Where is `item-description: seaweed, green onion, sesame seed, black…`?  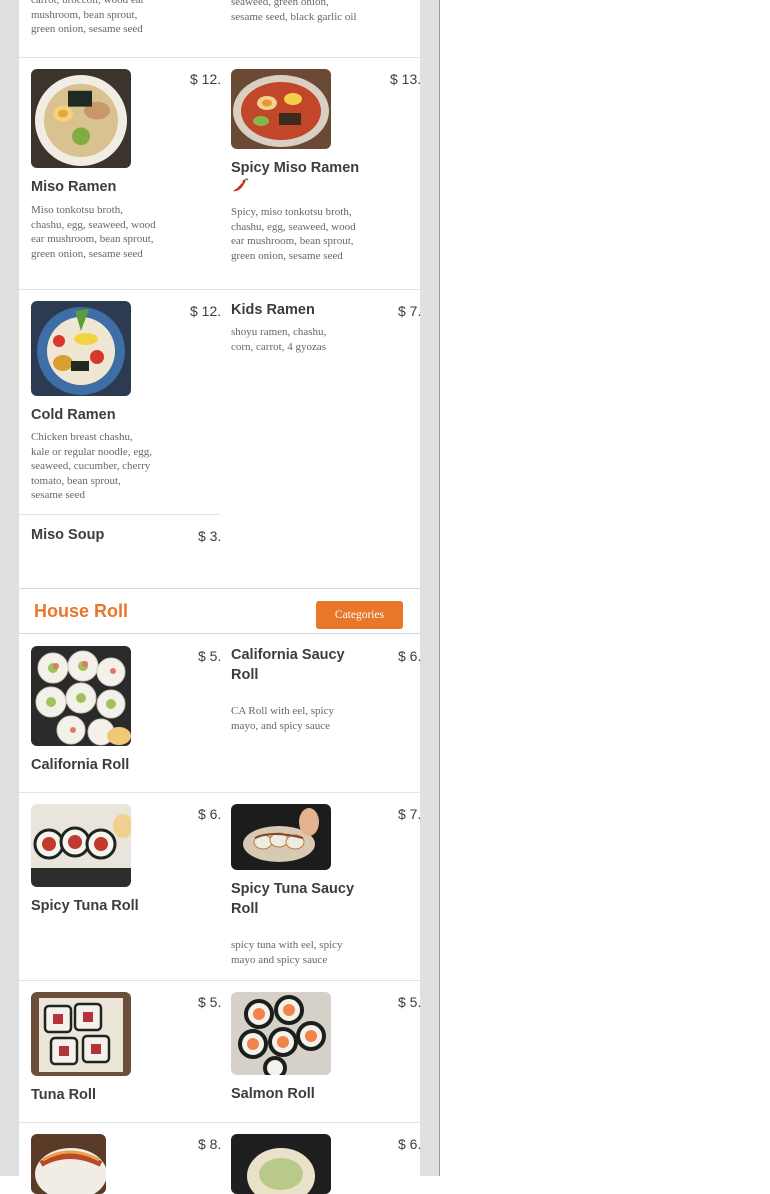 item-description: seaweed, green onion, sesame seed, black… is located at coordinates (294, 11).